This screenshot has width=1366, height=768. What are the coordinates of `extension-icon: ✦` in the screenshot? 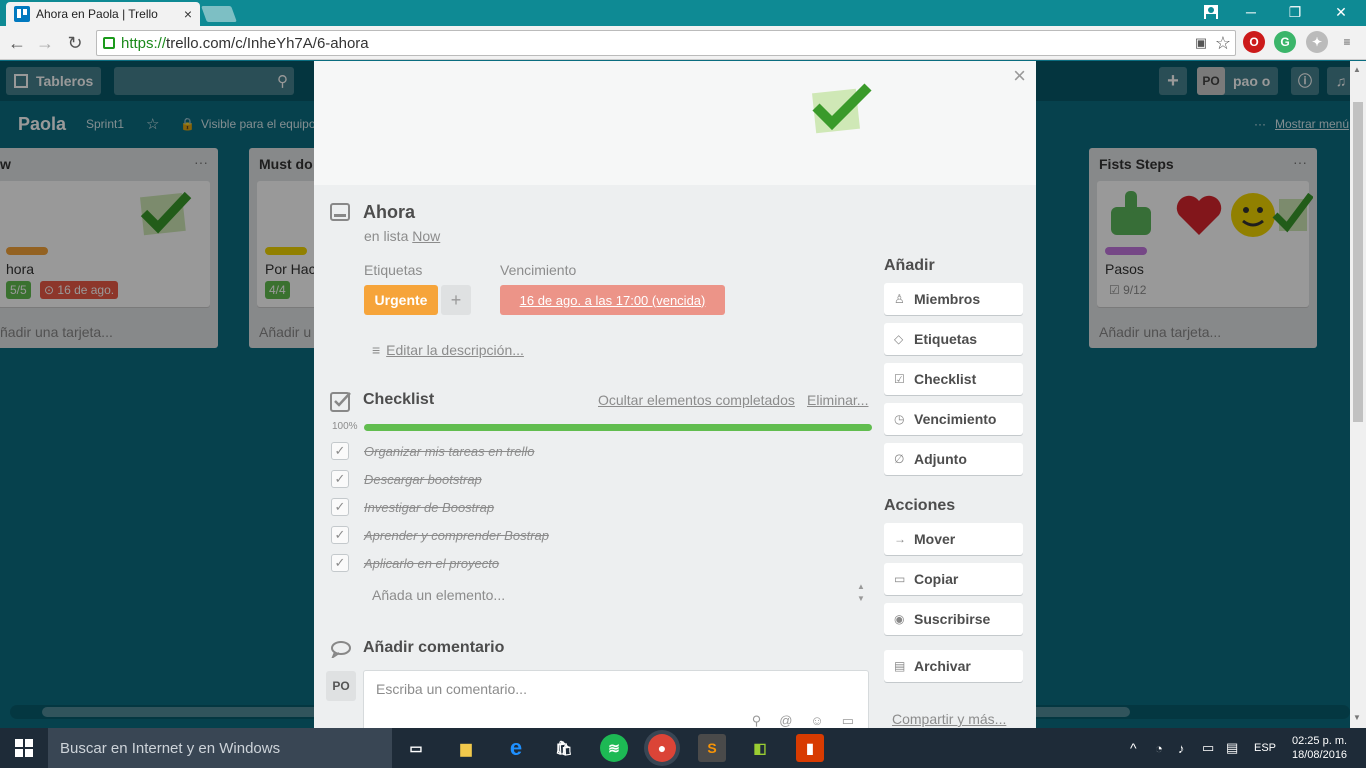 It's located at (1317, 42).